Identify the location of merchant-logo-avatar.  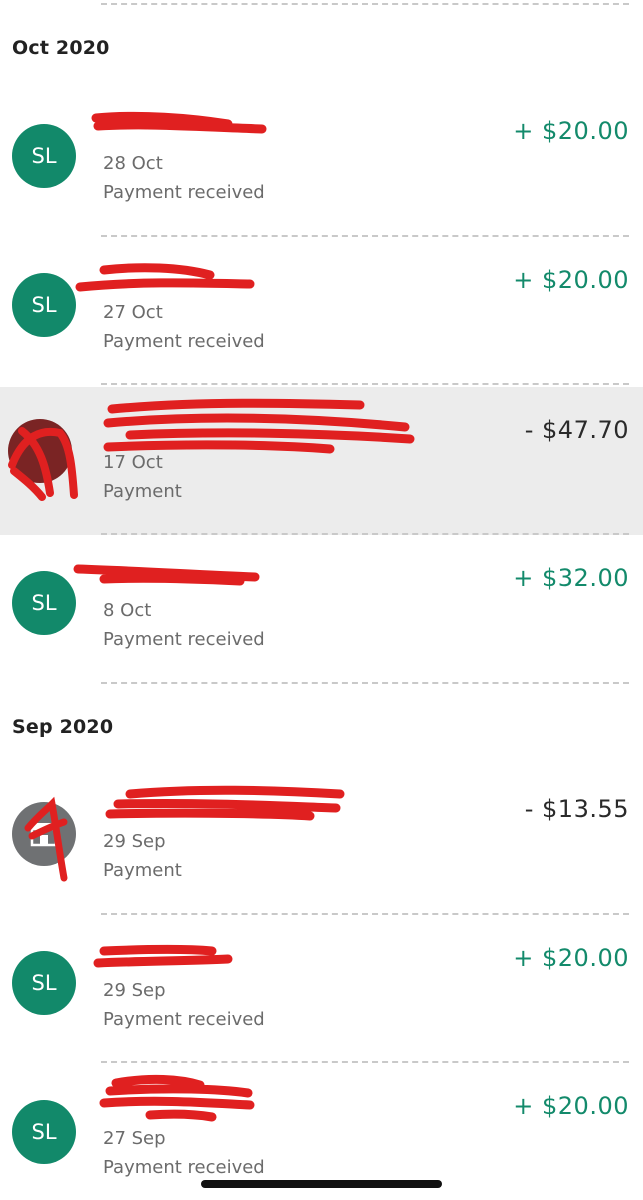
(40, 451).